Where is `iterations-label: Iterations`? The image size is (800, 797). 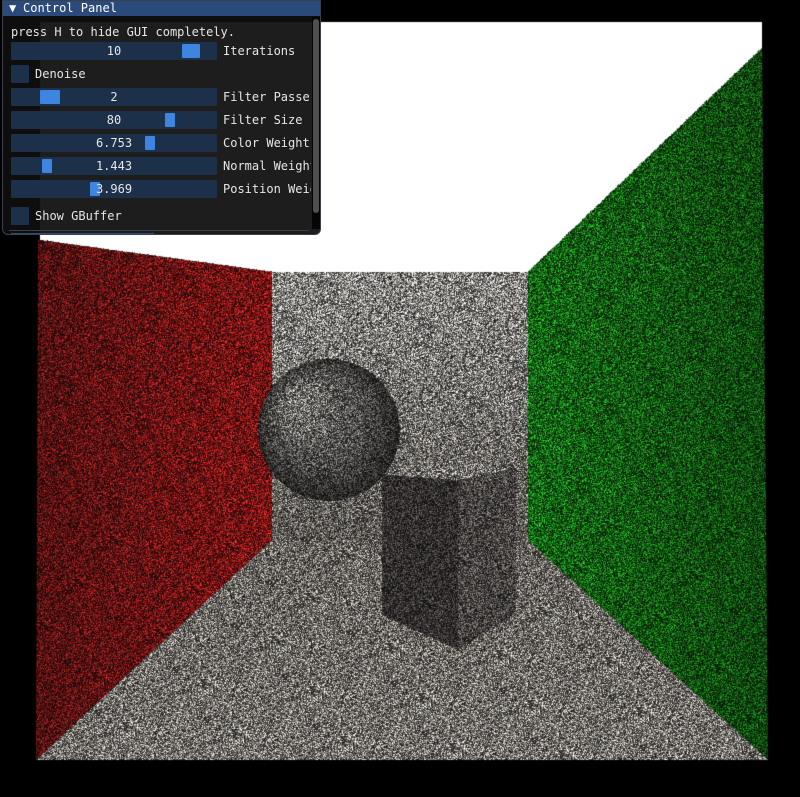
iterations-label: Iterations is located at coordinates (259, 51).